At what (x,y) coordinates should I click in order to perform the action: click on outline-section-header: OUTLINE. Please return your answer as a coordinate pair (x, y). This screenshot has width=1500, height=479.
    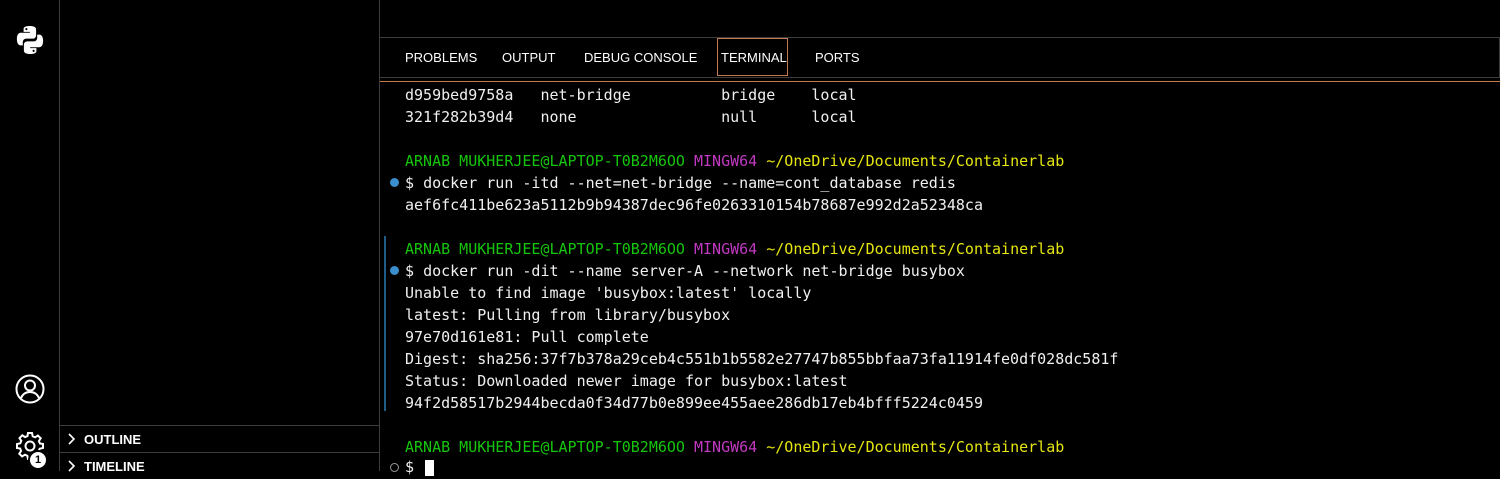
    Looking at the image, I should click on (219, 438).